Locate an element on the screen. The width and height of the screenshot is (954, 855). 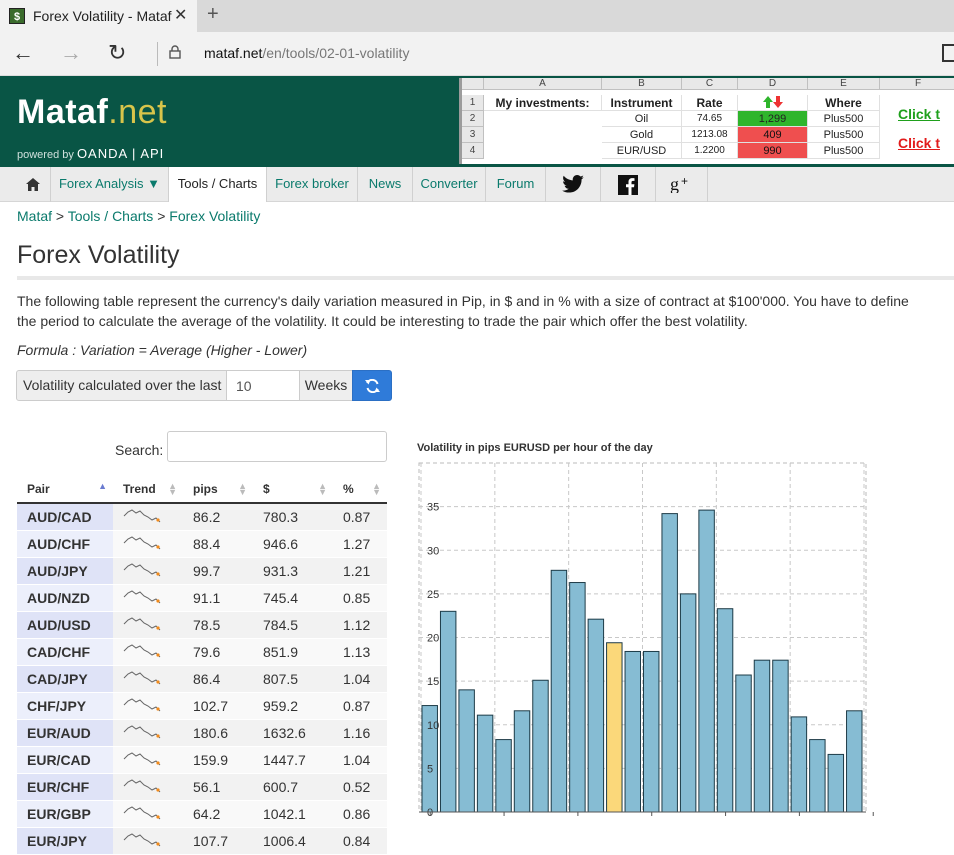
pair-cell: AUD/CAD is located at coordinates (65, 517).